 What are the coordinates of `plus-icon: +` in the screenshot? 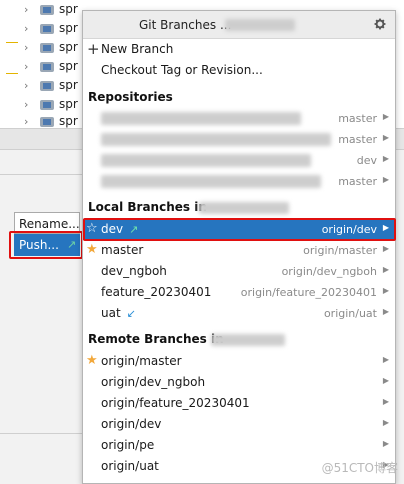 It's located at (93, 49).